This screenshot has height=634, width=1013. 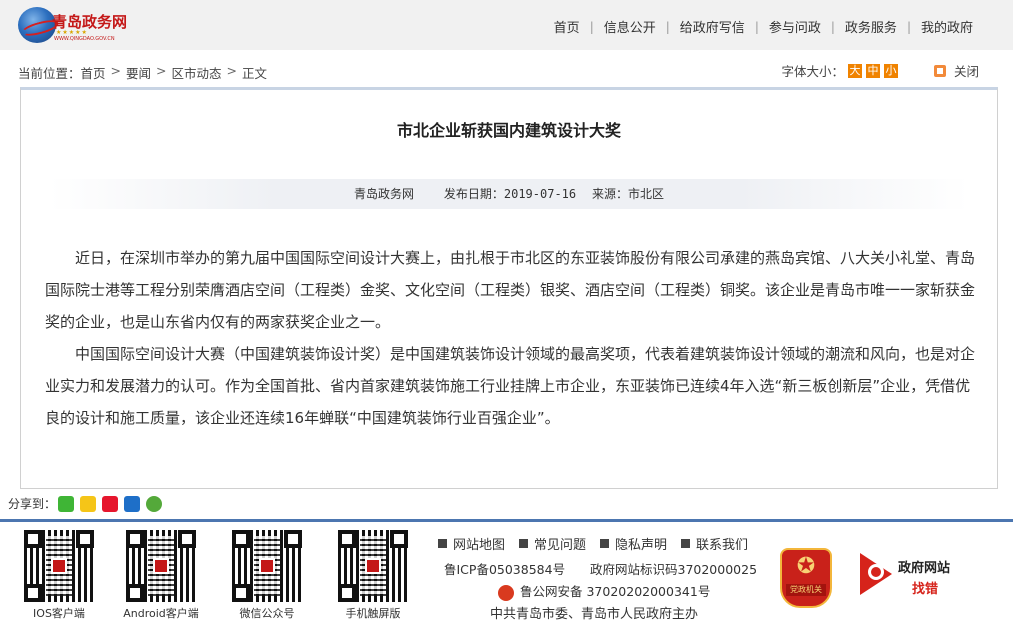 What do you see at coordinates (72, 32) in the screenshot?
I see `stars-icon: ★★★★★` at bounding box center [72, 32].